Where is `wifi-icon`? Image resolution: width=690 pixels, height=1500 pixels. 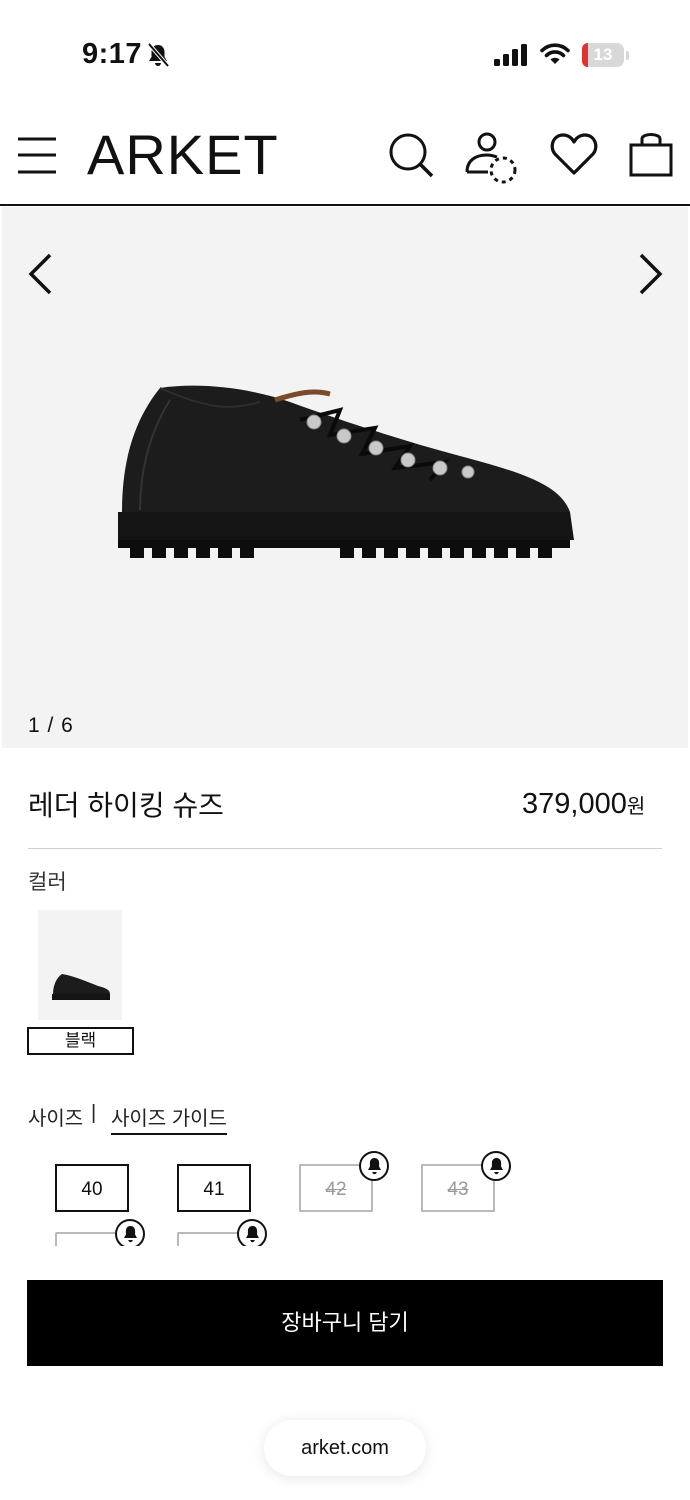
wifi-icon is located at coordinates (555, 56).